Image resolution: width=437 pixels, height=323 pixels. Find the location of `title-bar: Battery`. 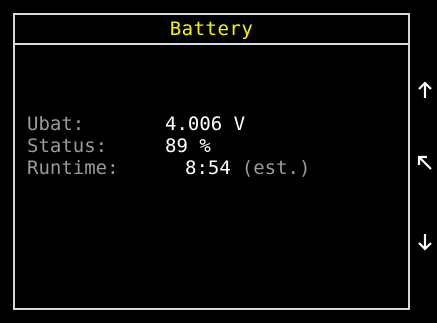

title-bar: Battery is located at coordinates (211, 30).